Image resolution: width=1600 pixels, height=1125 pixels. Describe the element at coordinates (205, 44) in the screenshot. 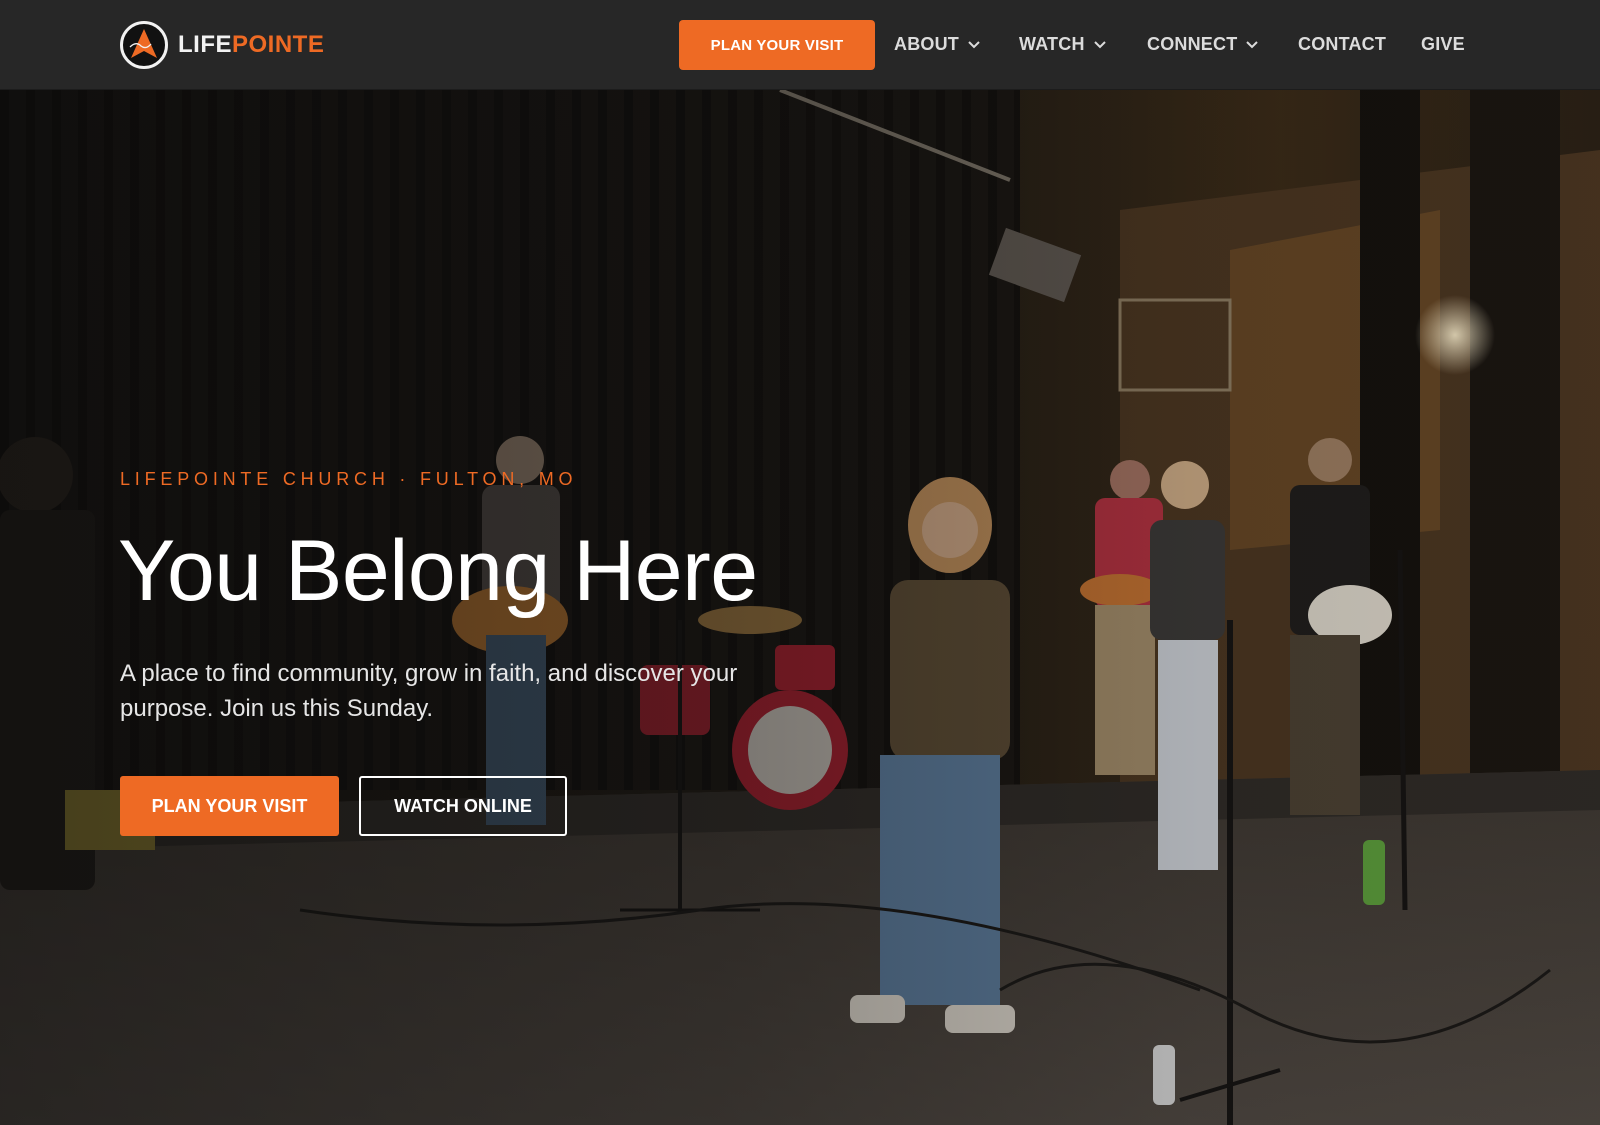

I see `logo-wordmark-life: LIFE` at that location.